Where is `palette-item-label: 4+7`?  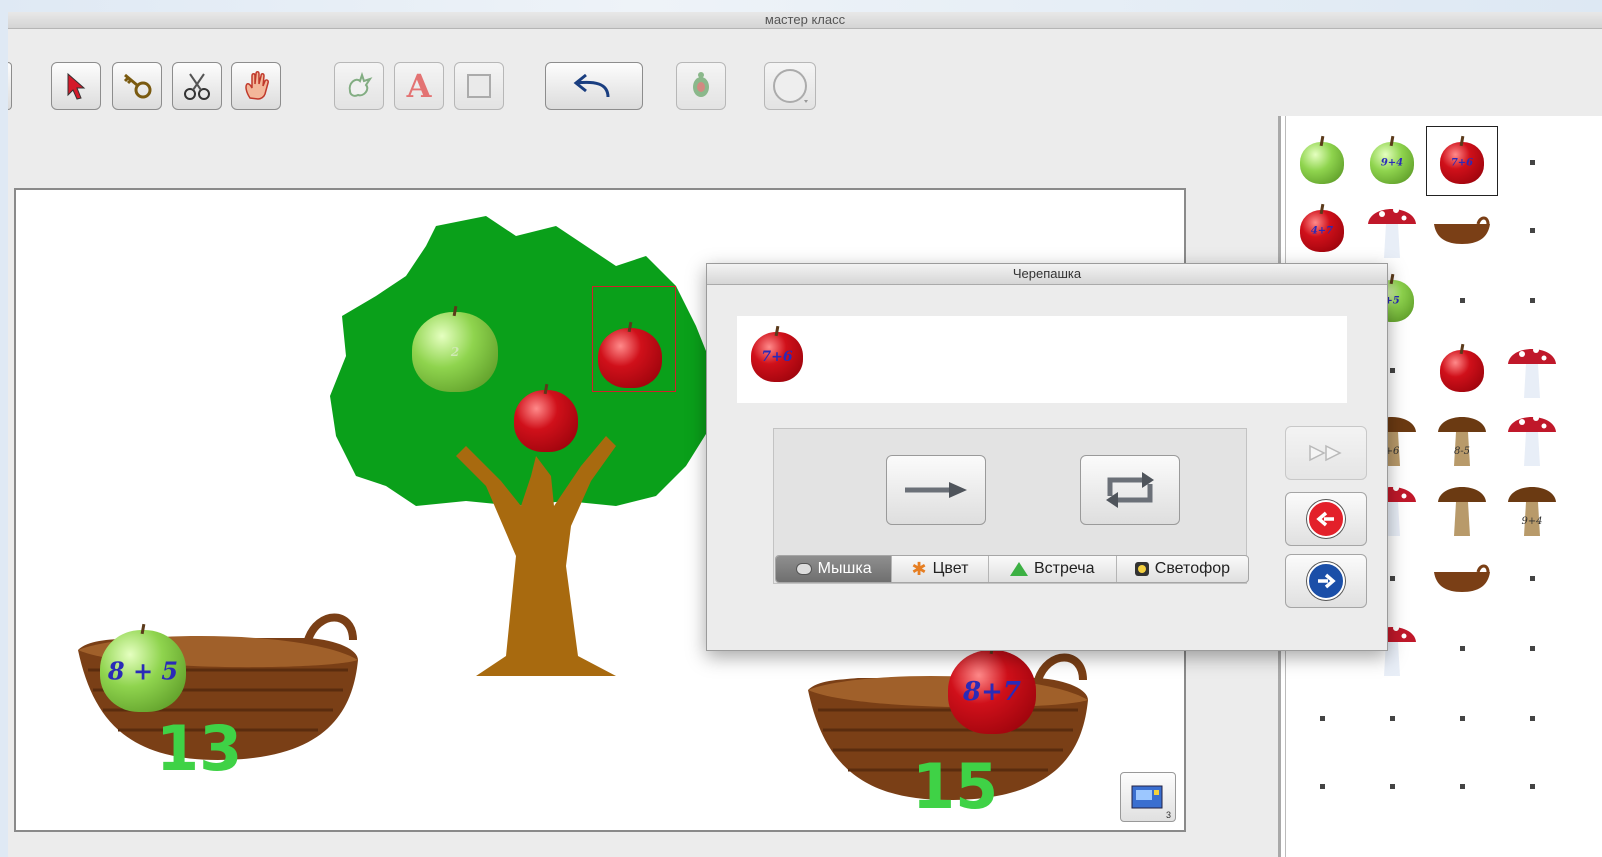 palette-item-label: 4+7 is located at coordinates (1322, 231).